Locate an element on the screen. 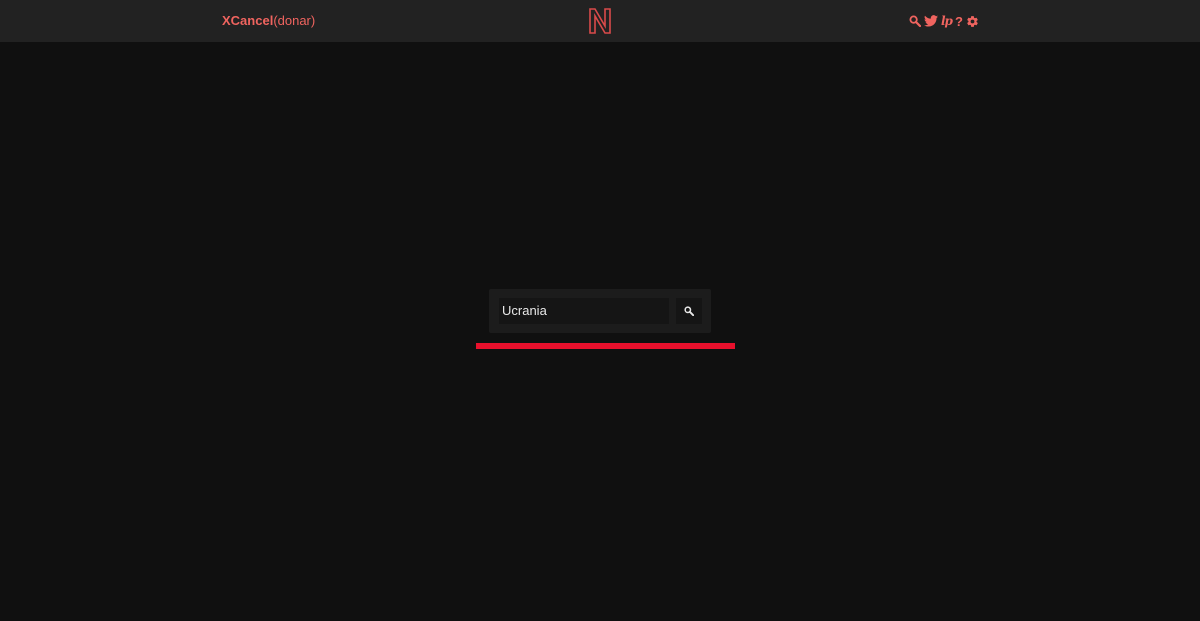 Image resolution: width=1200 pixels, height=621 pixels. donate-link: (donar) is located at coordinates (294, 20).